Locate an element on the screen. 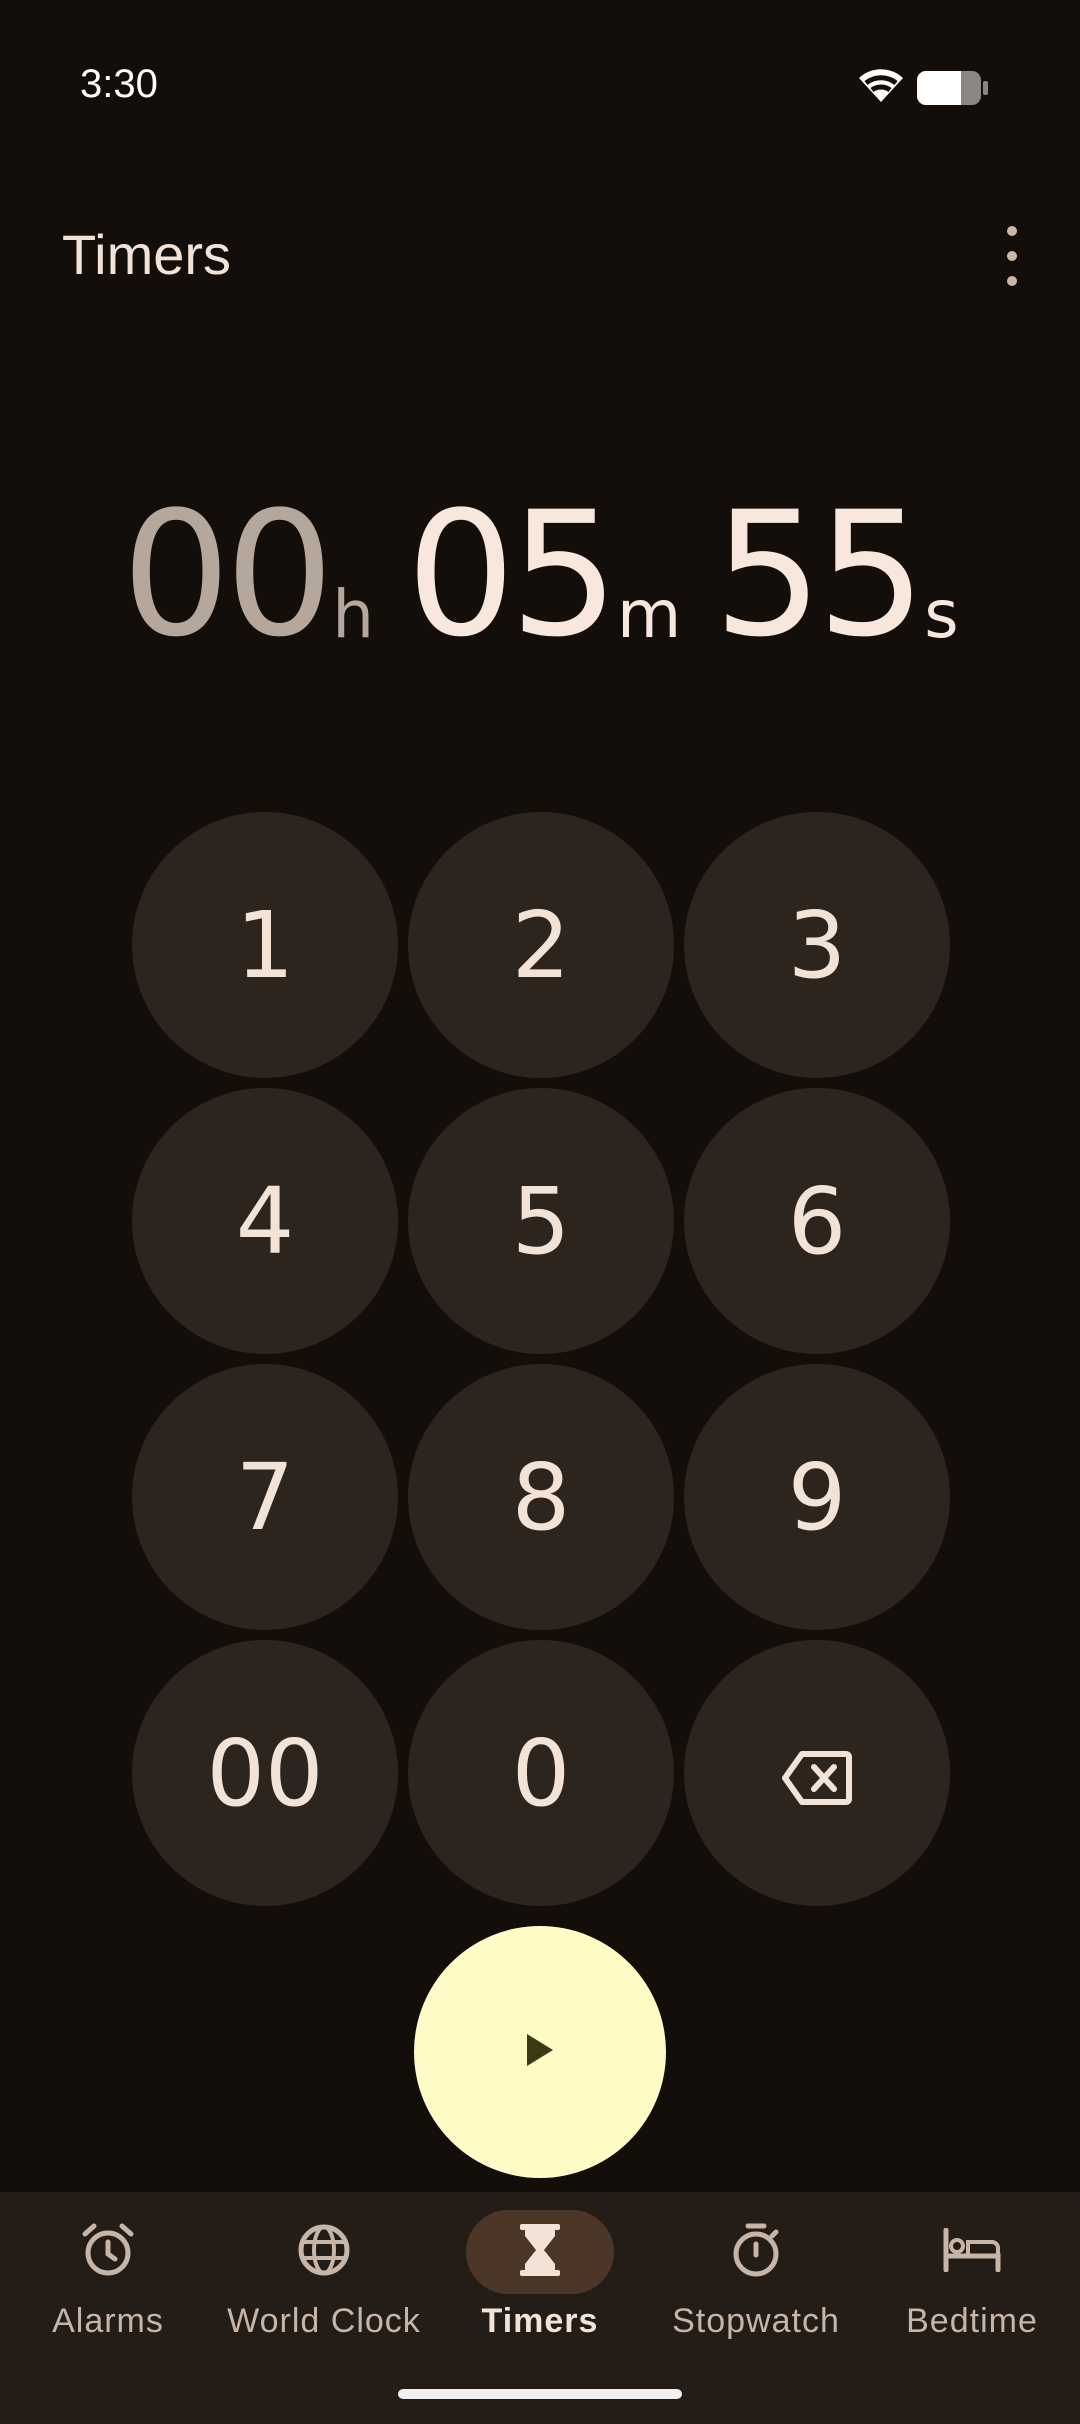  key-3: 3 is located at coordinates (817, 945).